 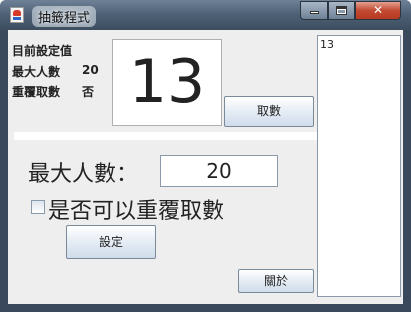 What do you see at coordinates (167, 82) in the screenshot?
I see `drawn-number-display: 13` at bounding box center [167, 82].